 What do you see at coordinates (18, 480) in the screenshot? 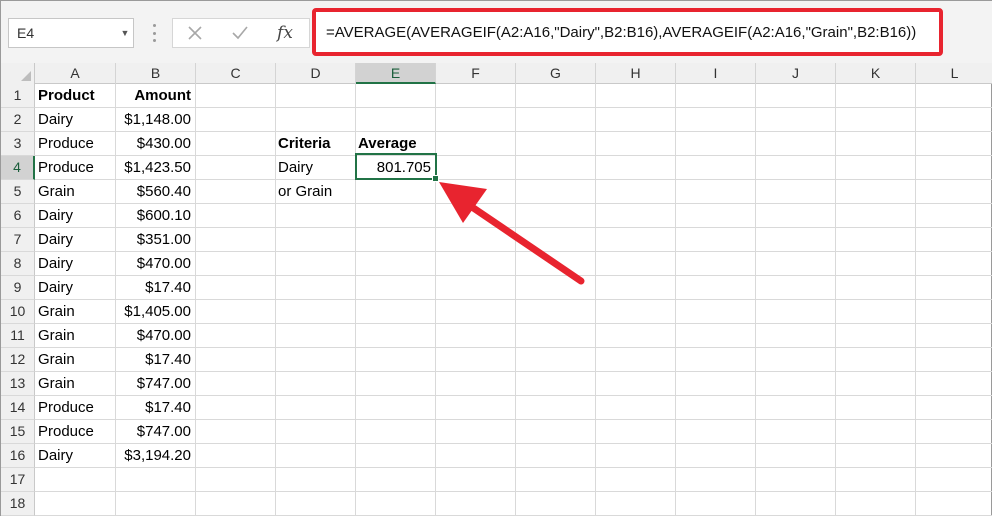
I see `row-header-17: 17` at bounding box center [18, 480].